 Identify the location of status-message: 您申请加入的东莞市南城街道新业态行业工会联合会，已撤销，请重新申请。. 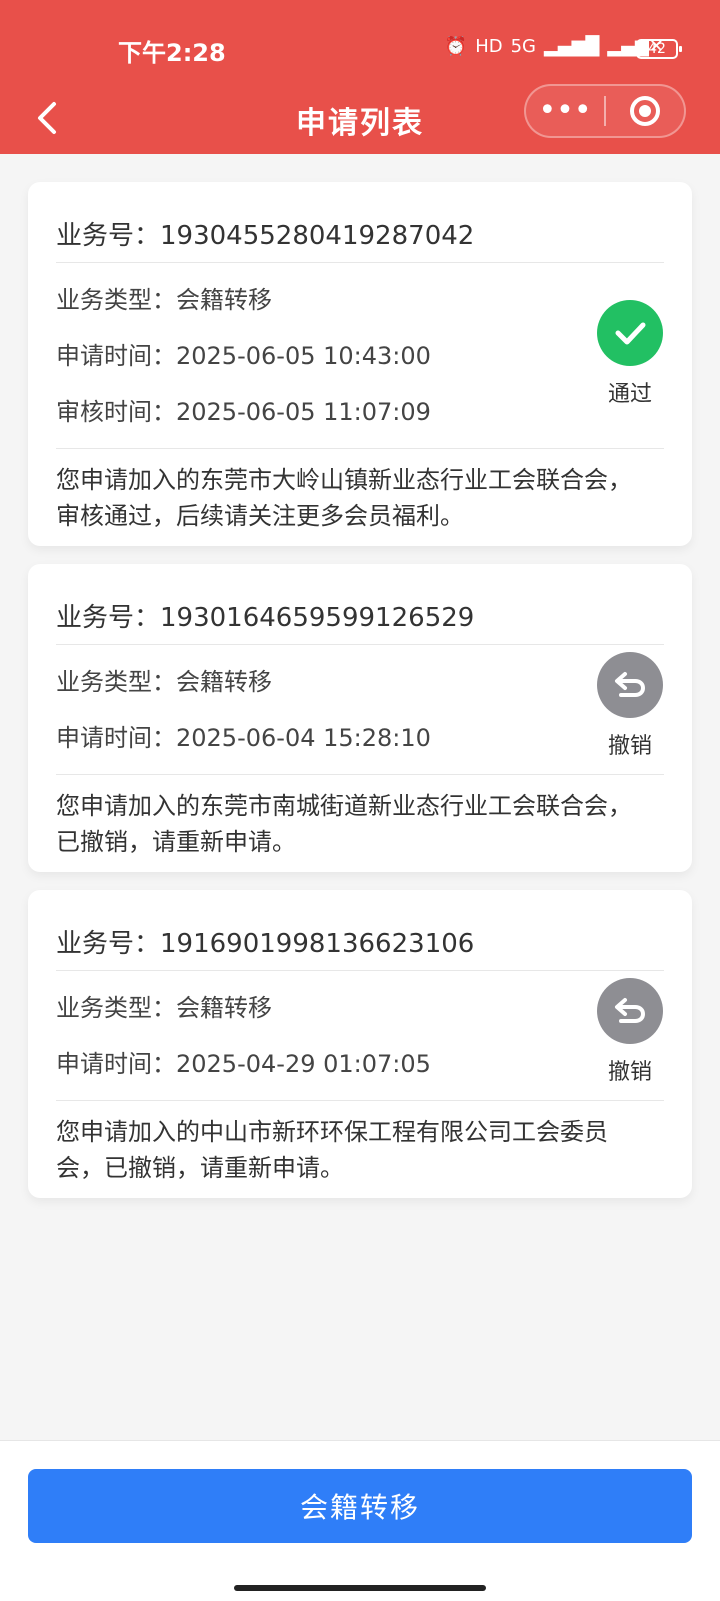
(344, 824).